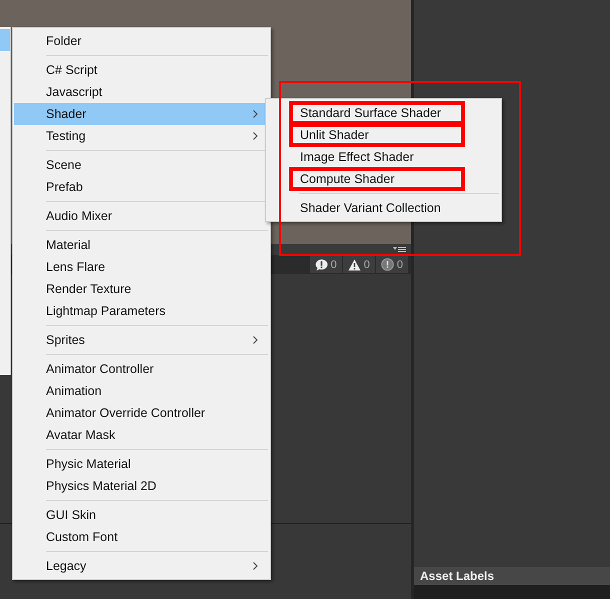 This screenshot has width=610, height=599. Describe the element at coordinates (377, 113) in the screenshot. I see `menu-item: Standard Surface Shader` at that location.